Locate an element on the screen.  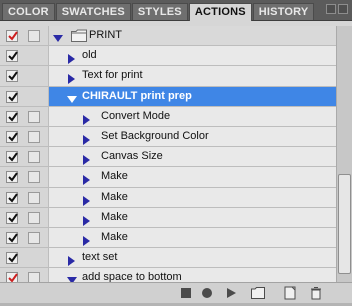
row-label: text set is located at coordinates (100, 257).